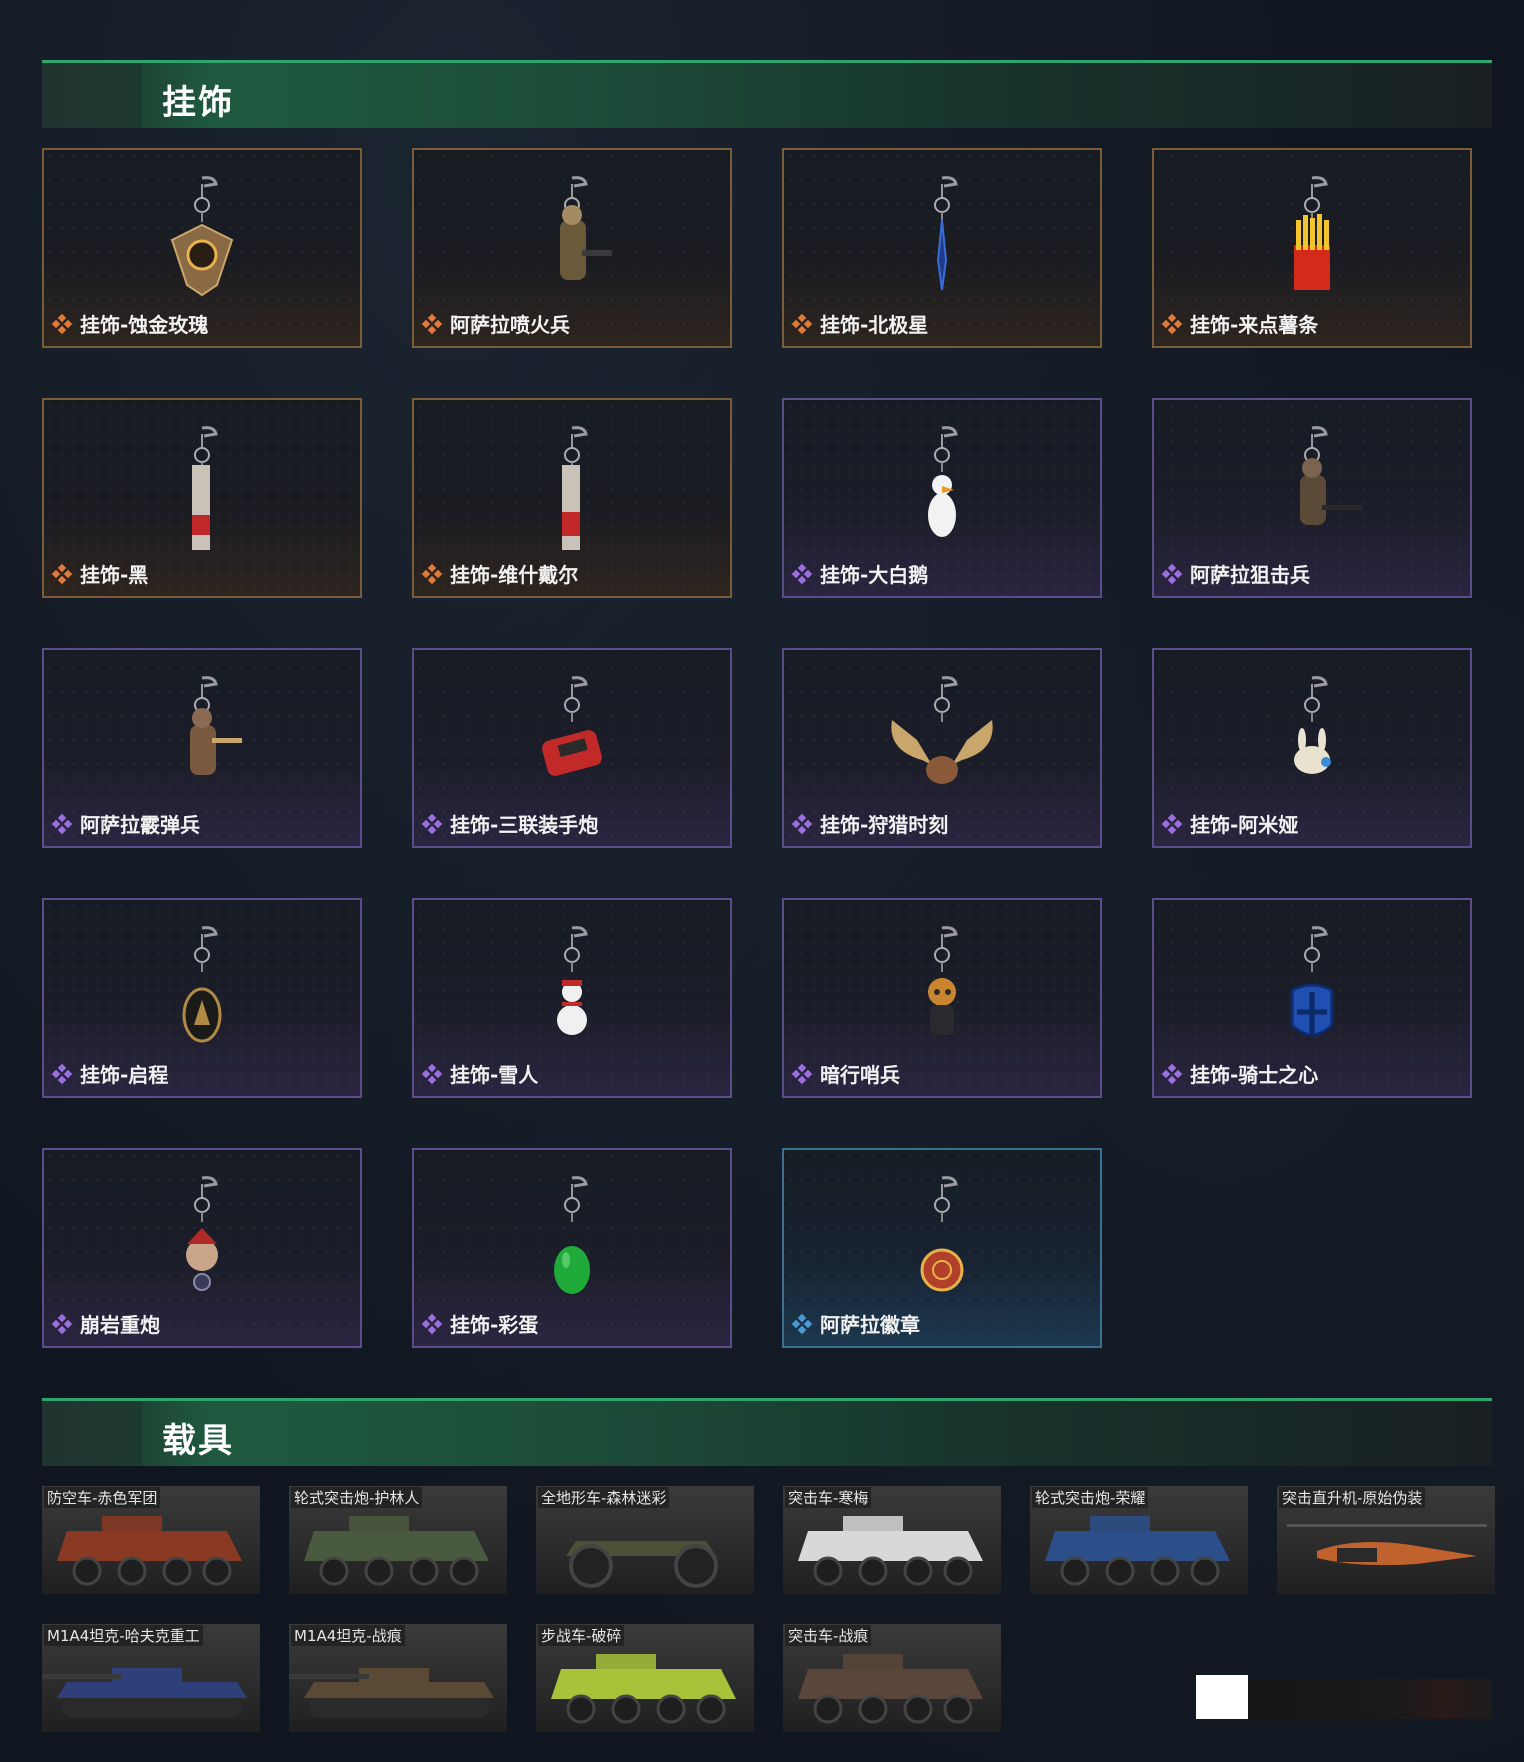 This screenshot has width=1524, height=1762. What do you see at coordinates (572, 1235) in the screenshot?
I see `easter-egg-charm-icon` at bounding box center [572, 1235].